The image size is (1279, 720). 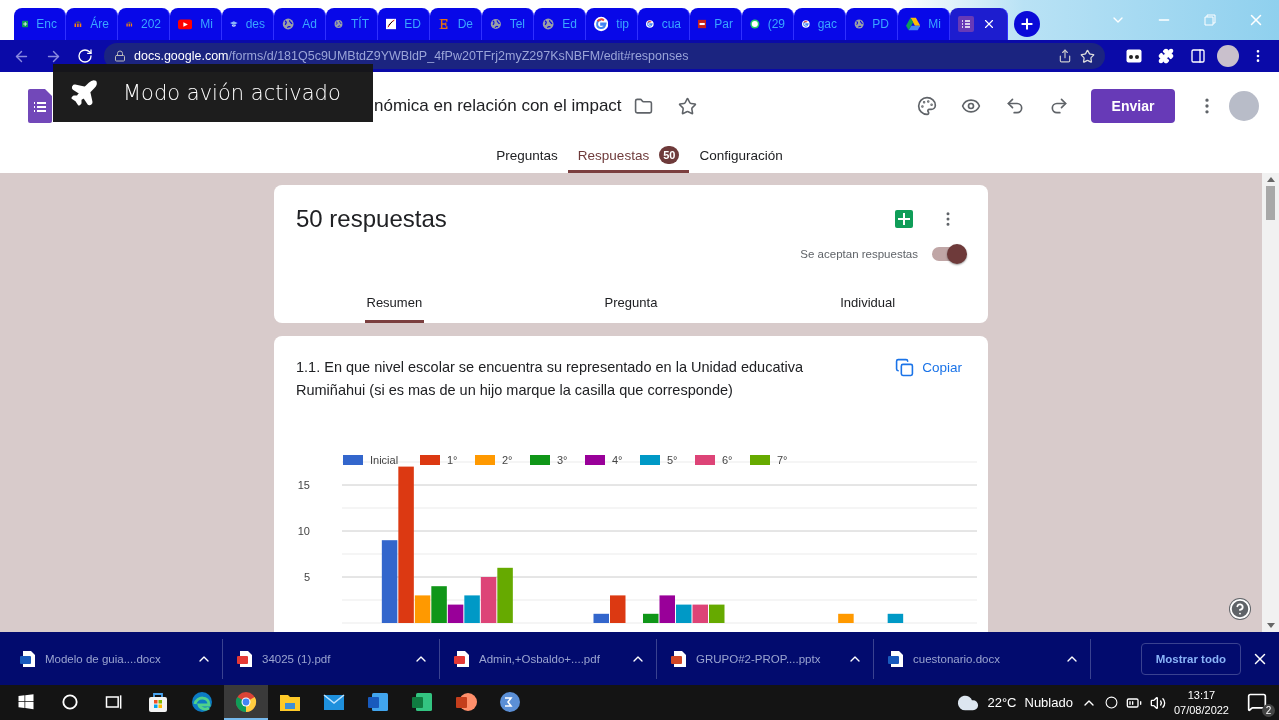 What do you see at coordinates (494, 460) in the screenshot?
I see `legend-item: 2°` at bounding box center [494, 460].